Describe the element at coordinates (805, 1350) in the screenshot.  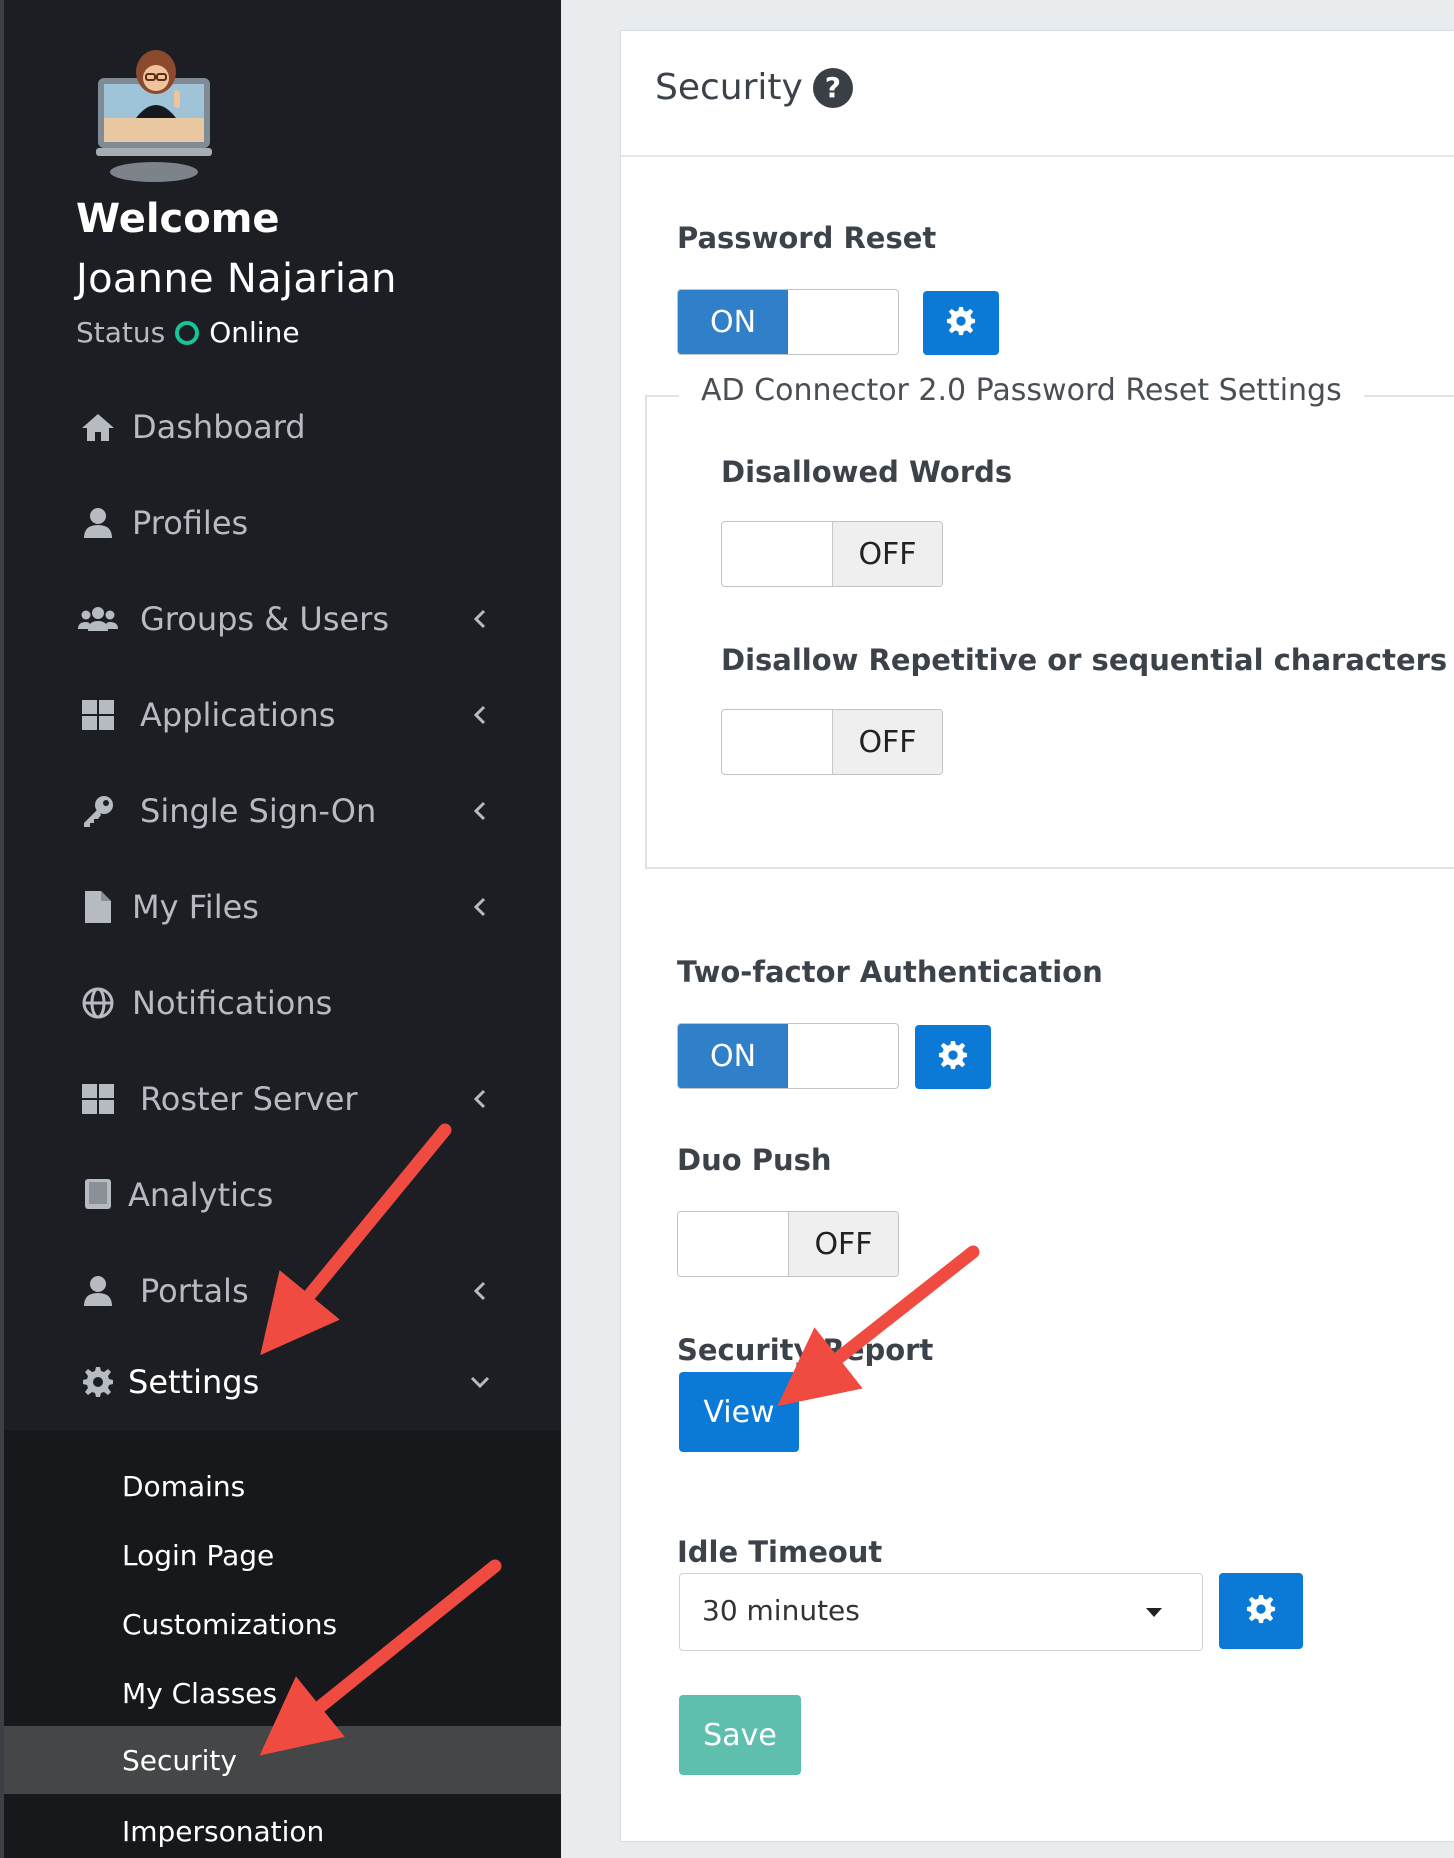
I see `security-report-label: Security Report` at that location.